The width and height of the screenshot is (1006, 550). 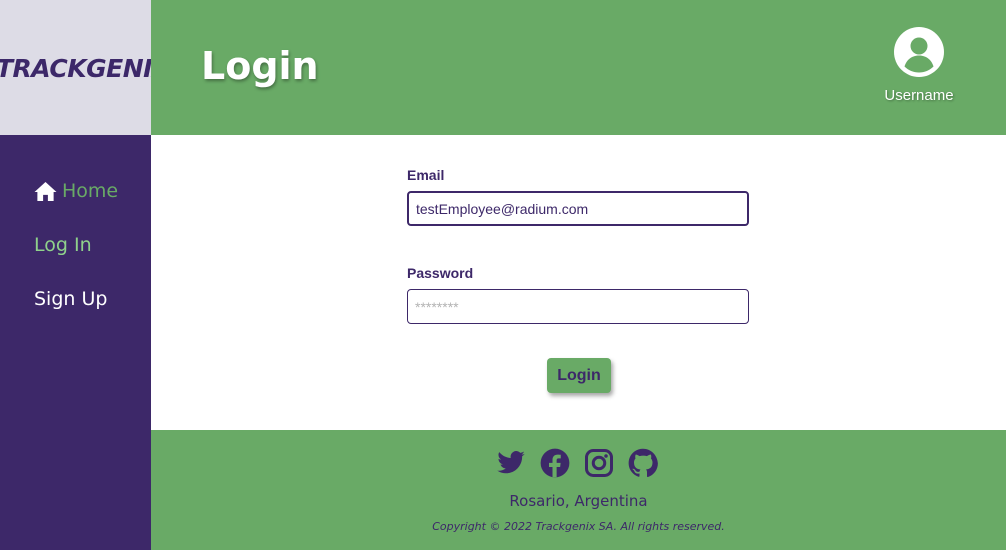 What do you see at coordinates (578, 501) in the screenshot?
I see `footer-location: Rosario, Argentina` at bounding box center [578, 501].